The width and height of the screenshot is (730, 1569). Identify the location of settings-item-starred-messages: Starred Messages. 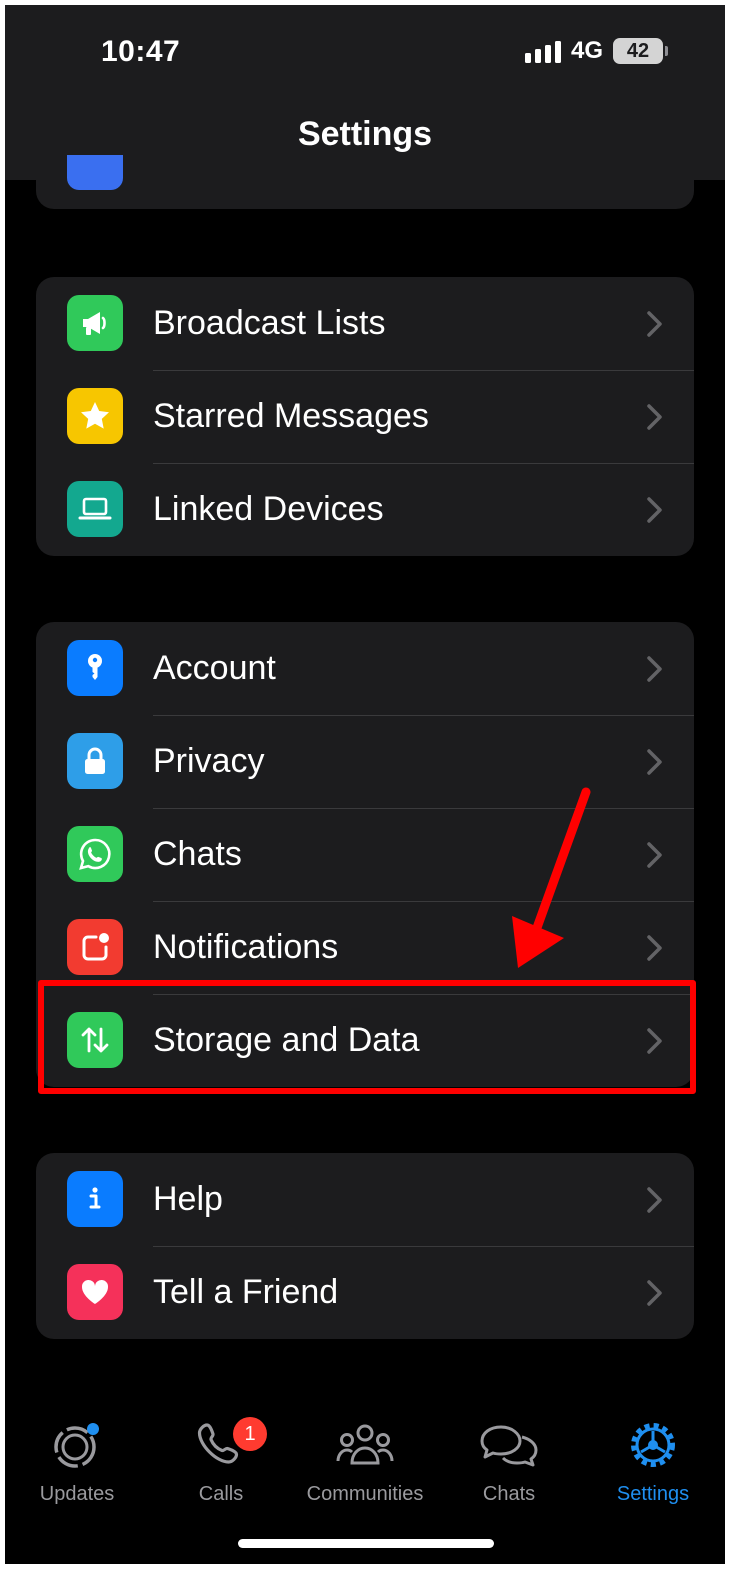
(365, 416).